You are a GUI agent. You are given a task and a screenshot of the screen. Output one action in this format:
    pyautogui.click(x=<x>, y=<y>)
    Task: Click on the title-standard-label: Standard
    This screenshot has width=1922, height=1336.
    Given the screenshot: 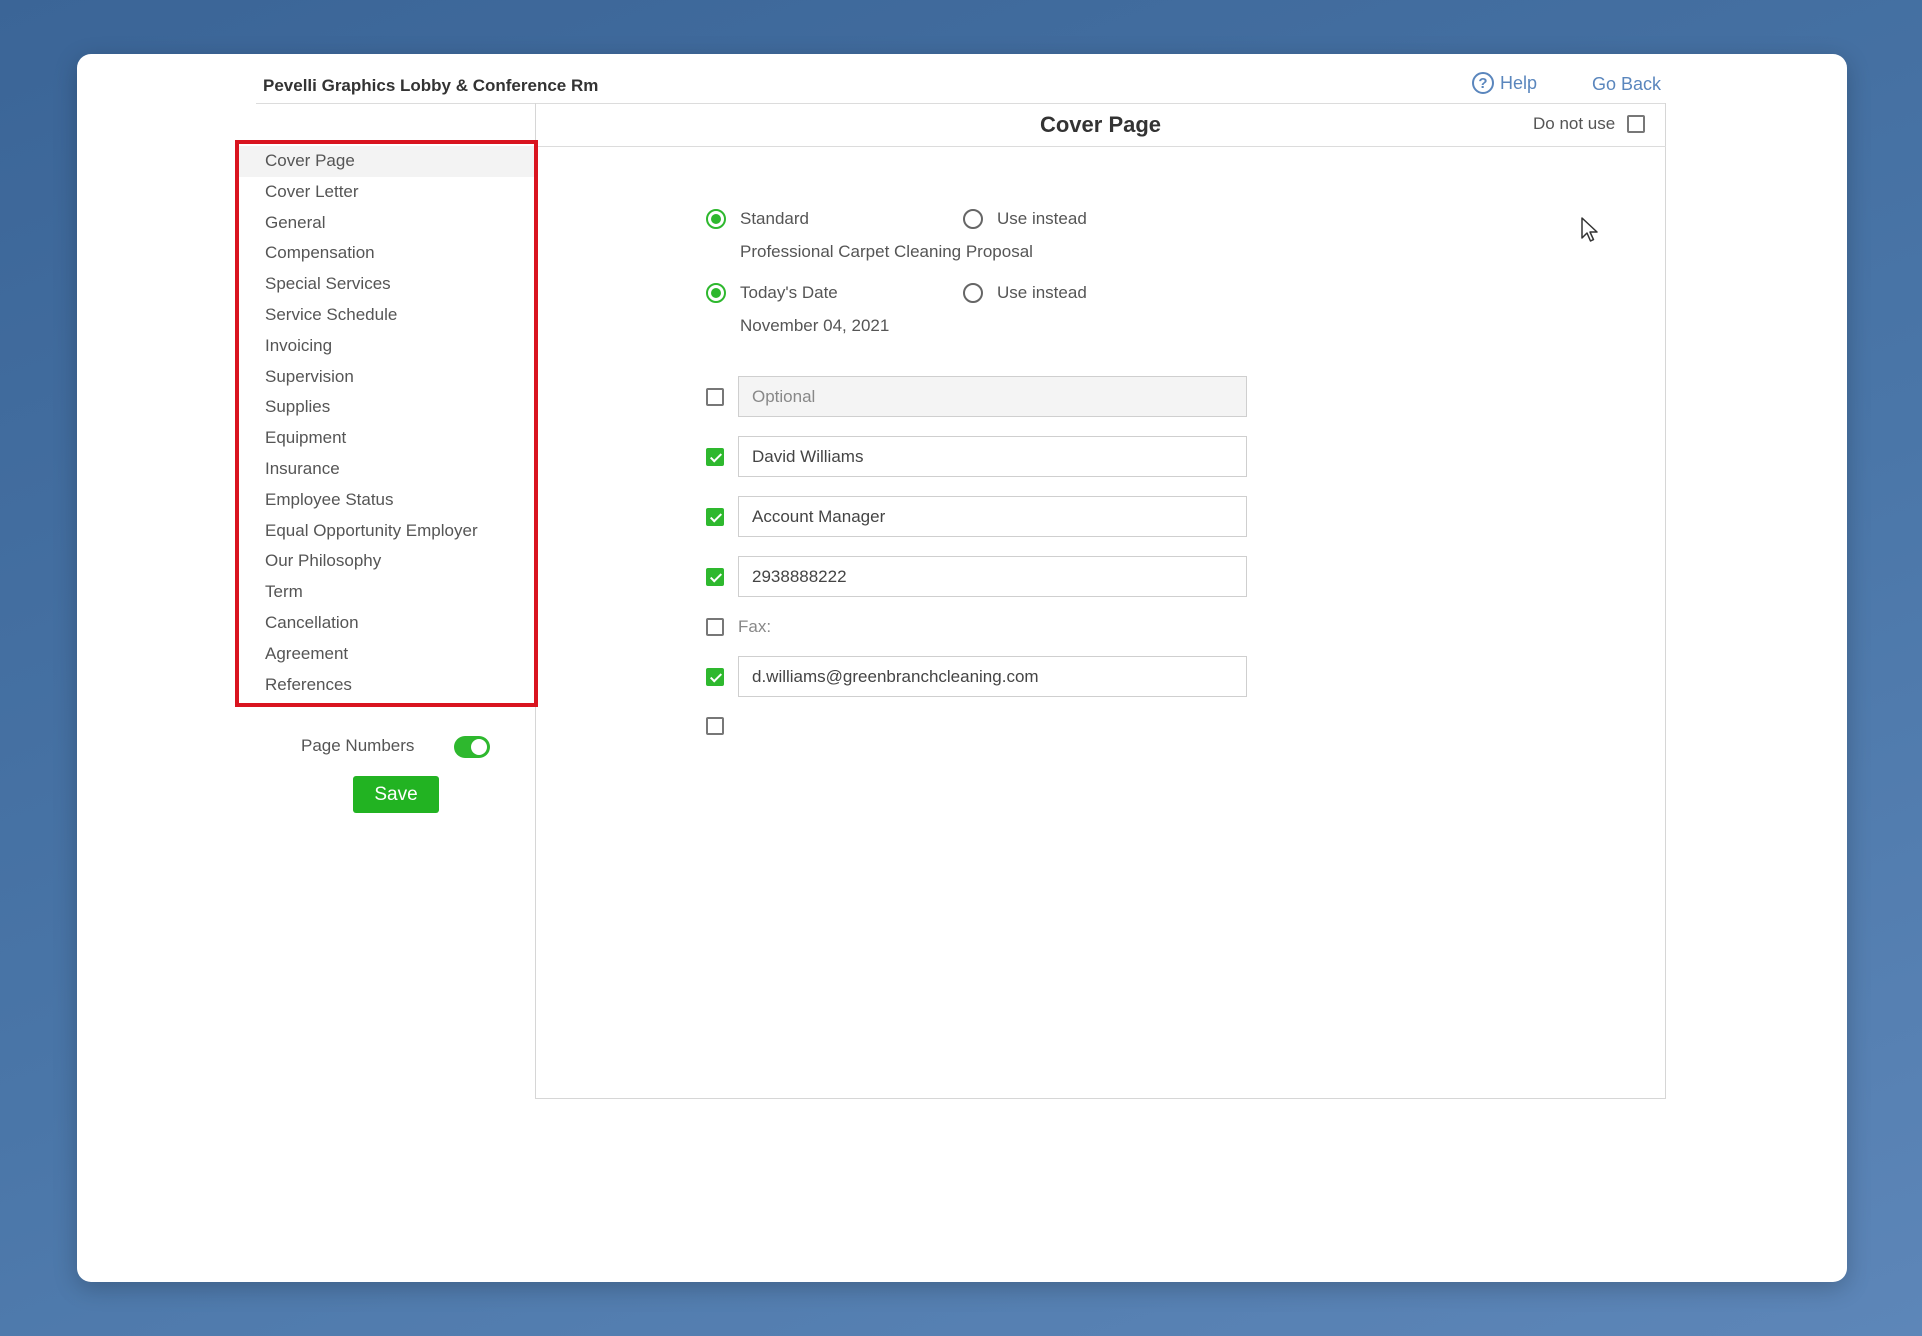 What is the action you would take?
    pyautogui.click(x=774, y=218)
    